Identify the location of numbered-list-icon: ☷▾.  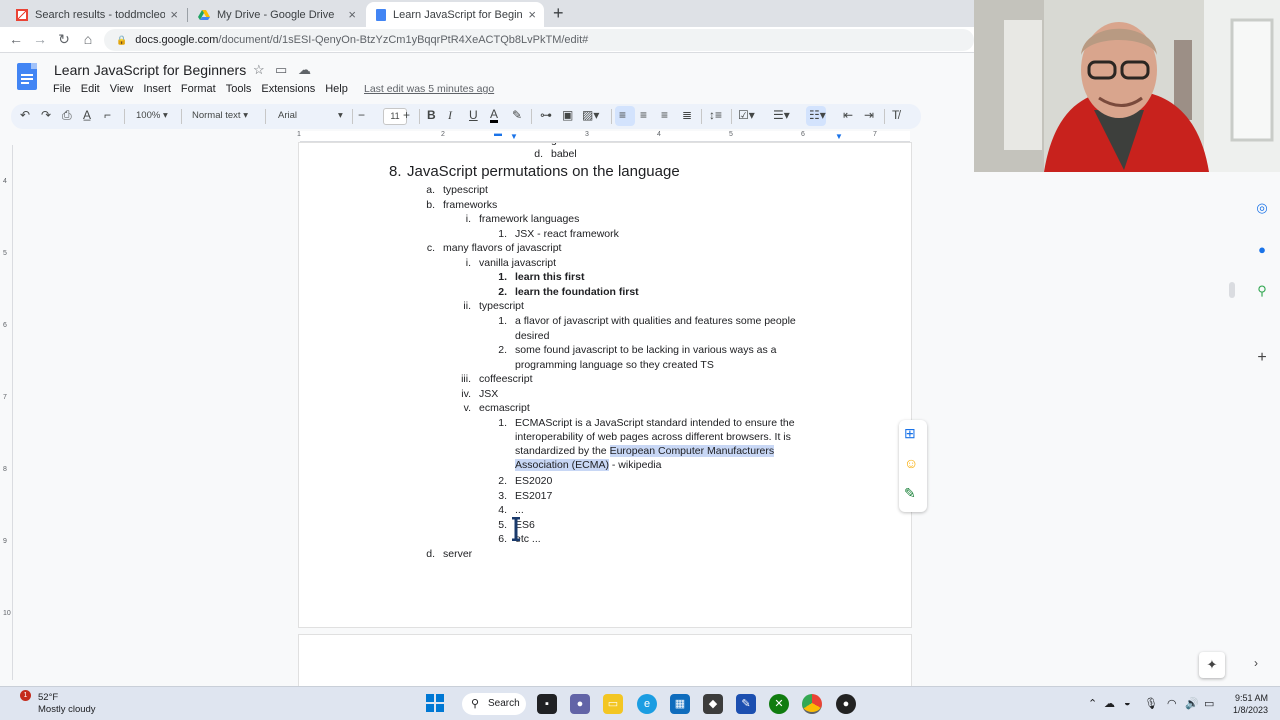
(817, 115).